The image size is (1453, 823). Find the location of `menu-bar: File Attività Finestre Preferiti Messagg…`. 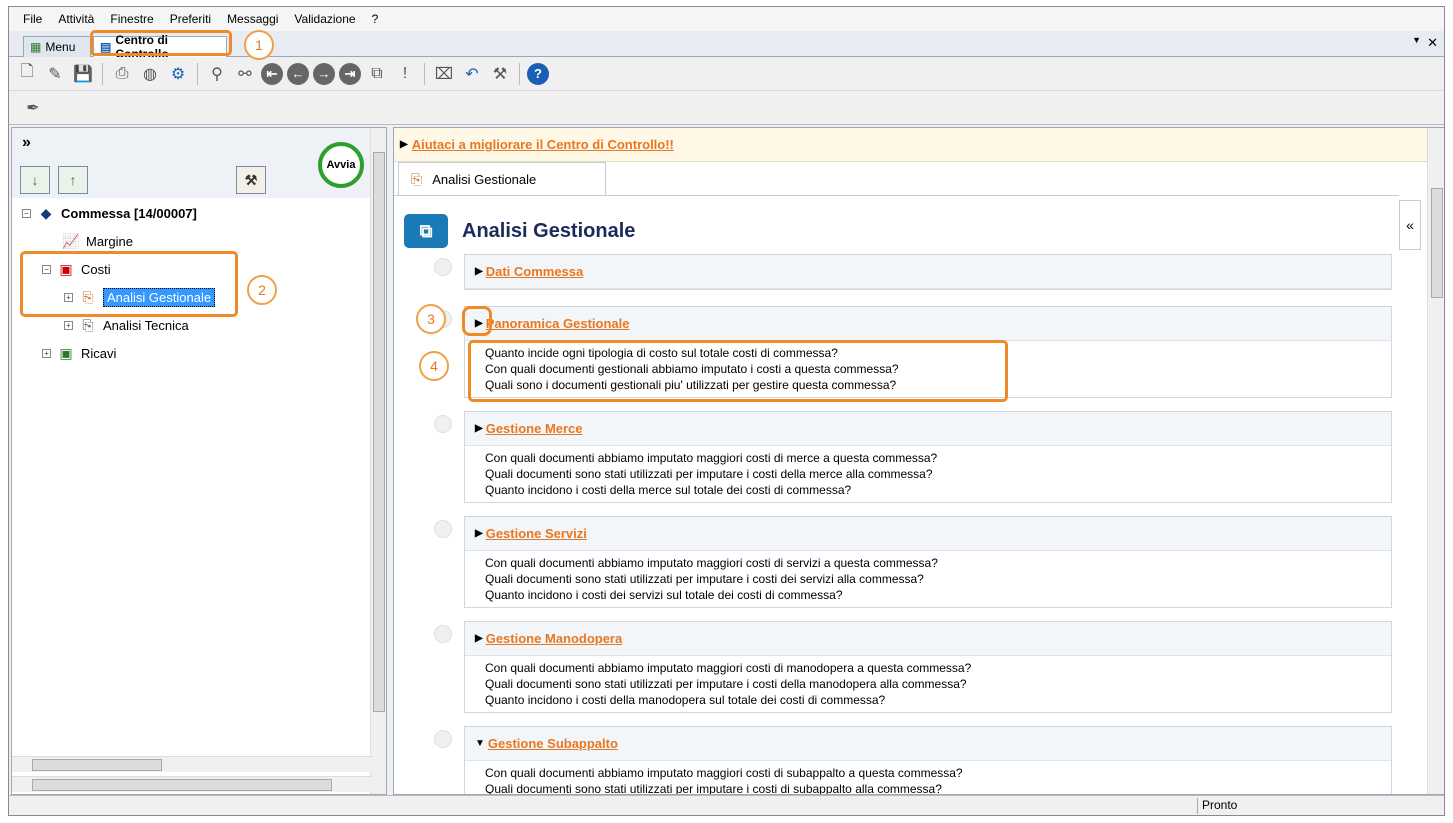

menu-bar: File Attività Finestre Preferiti Messagg… is located at coordinates (726, 19).